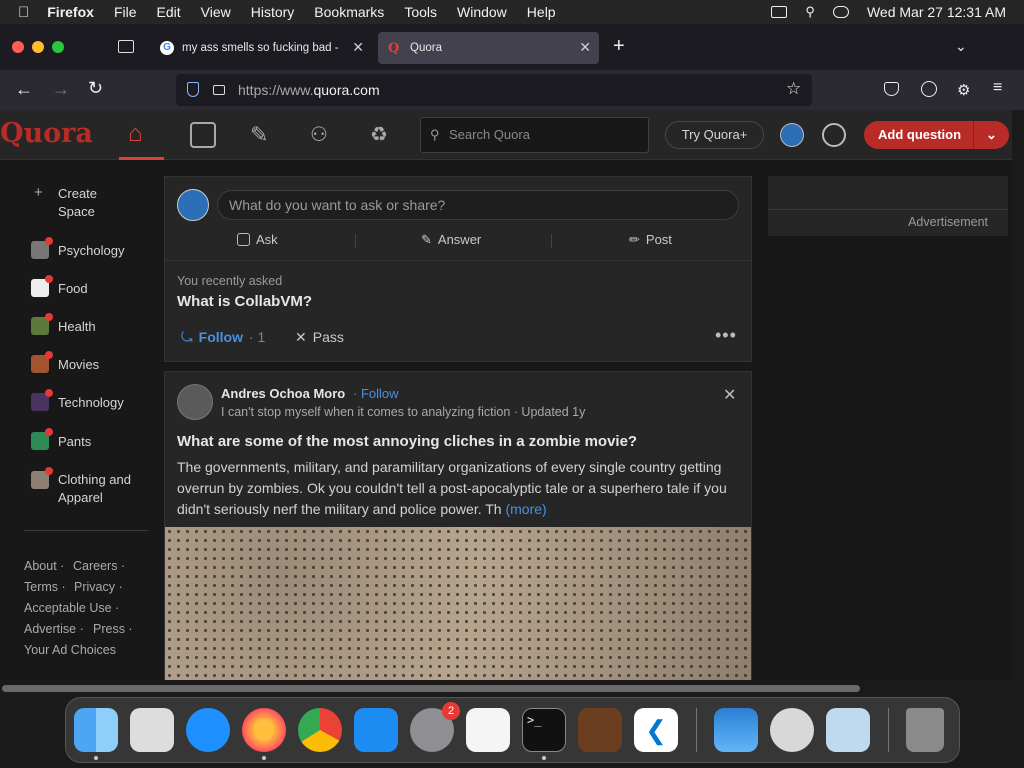 The image size is (1024, 768). What do you see at coordinates (494, 90) in the screenshot?
I see `url-field: https://www.quora.com ☆` at bounding box center [494, 90].